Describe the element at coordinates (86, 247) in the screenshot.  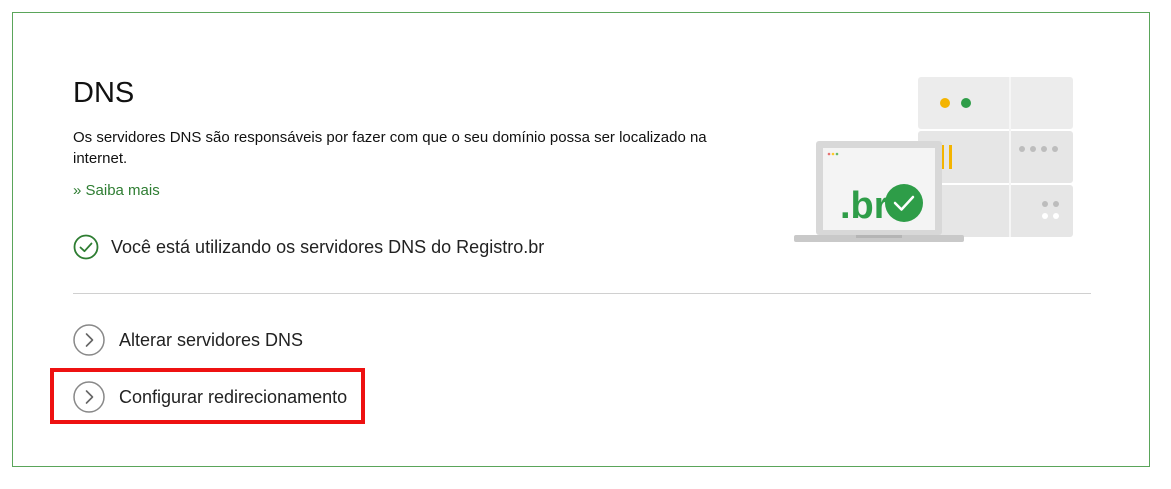
I see `check-circle-icon` at that location.